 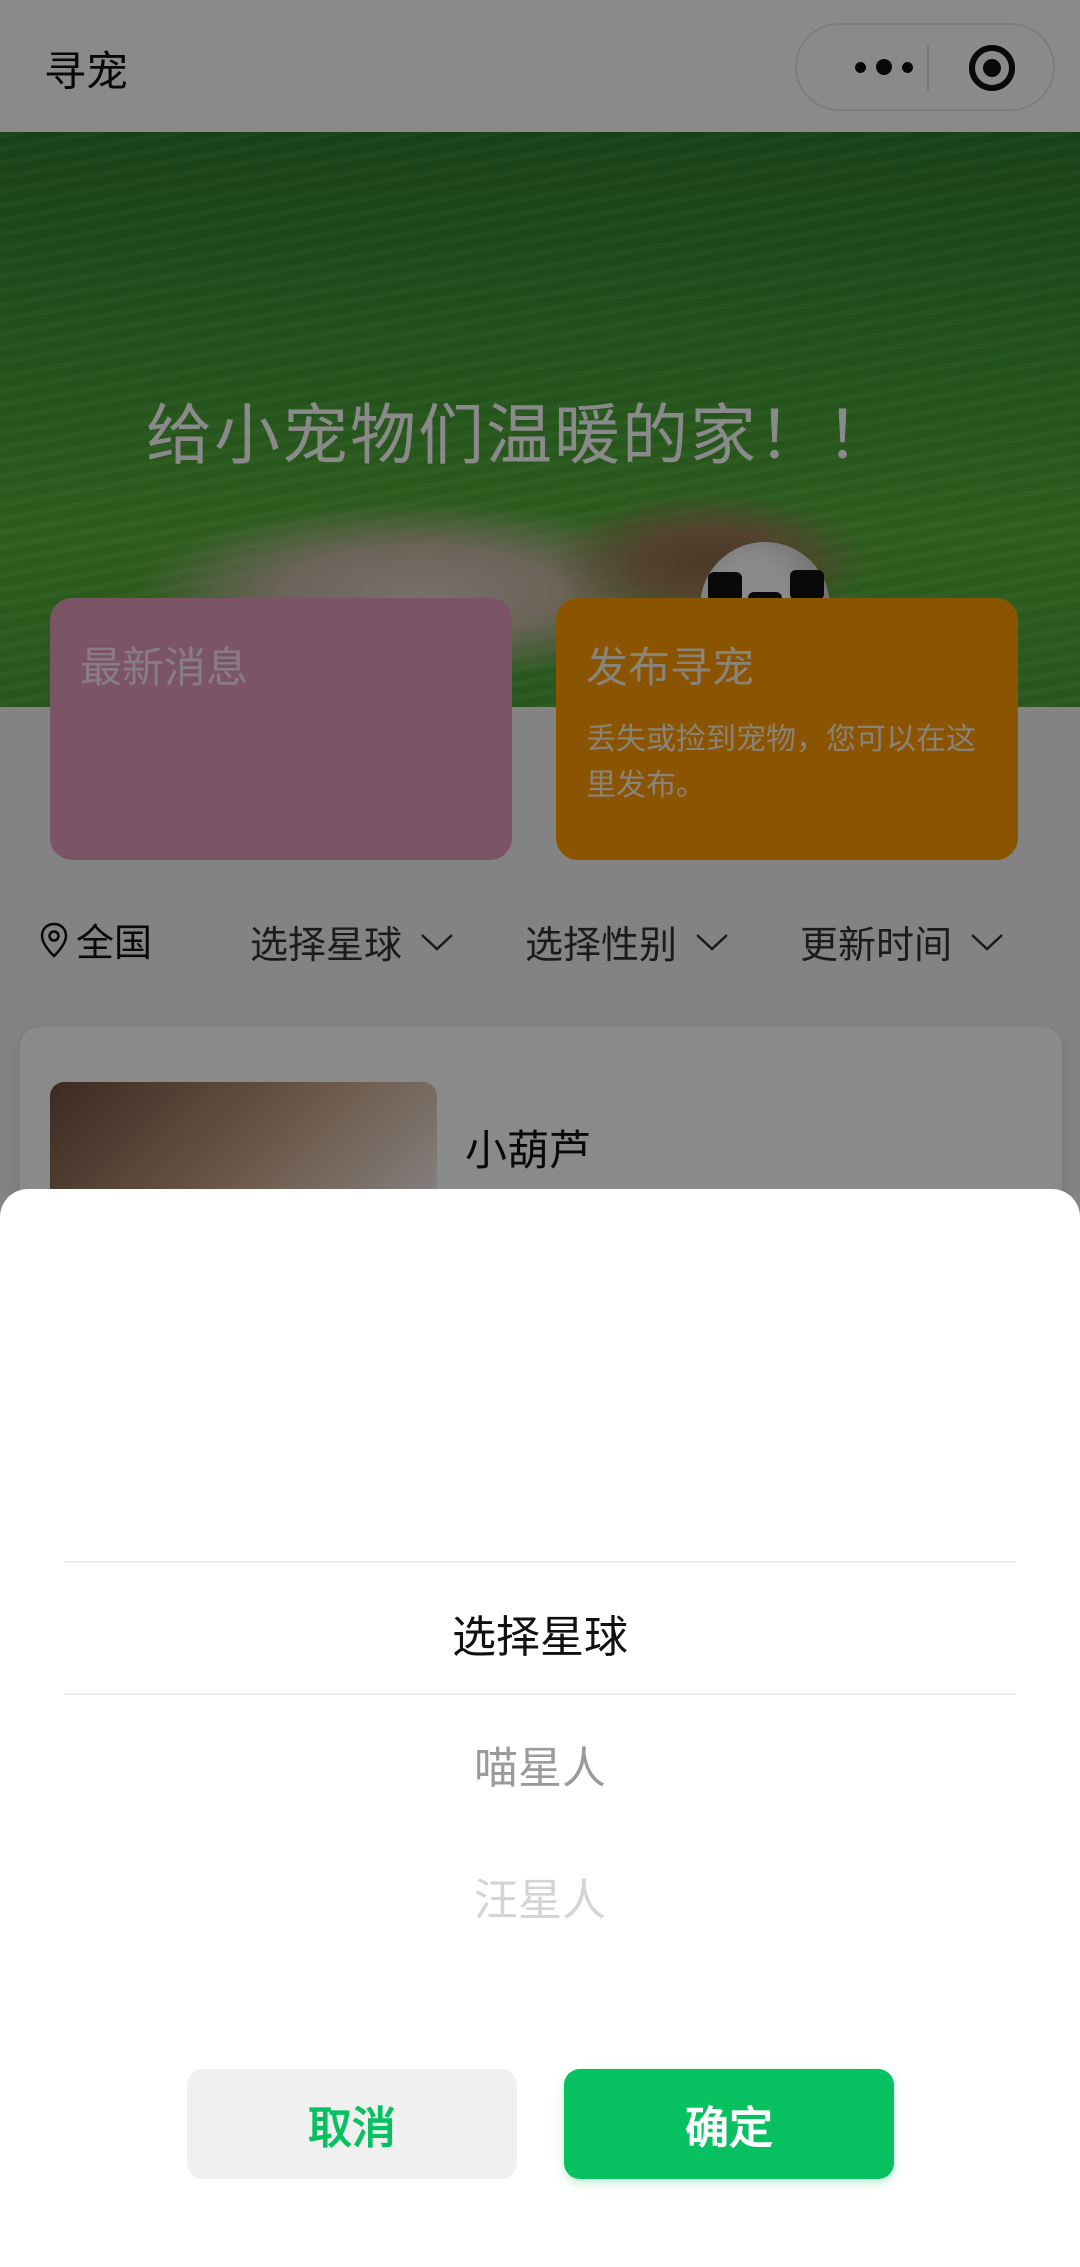 What do you see at coordinates (540, 1896) in the screenshot?
I see `picker-option: 汪星人` at bounding box center [540, 1896].